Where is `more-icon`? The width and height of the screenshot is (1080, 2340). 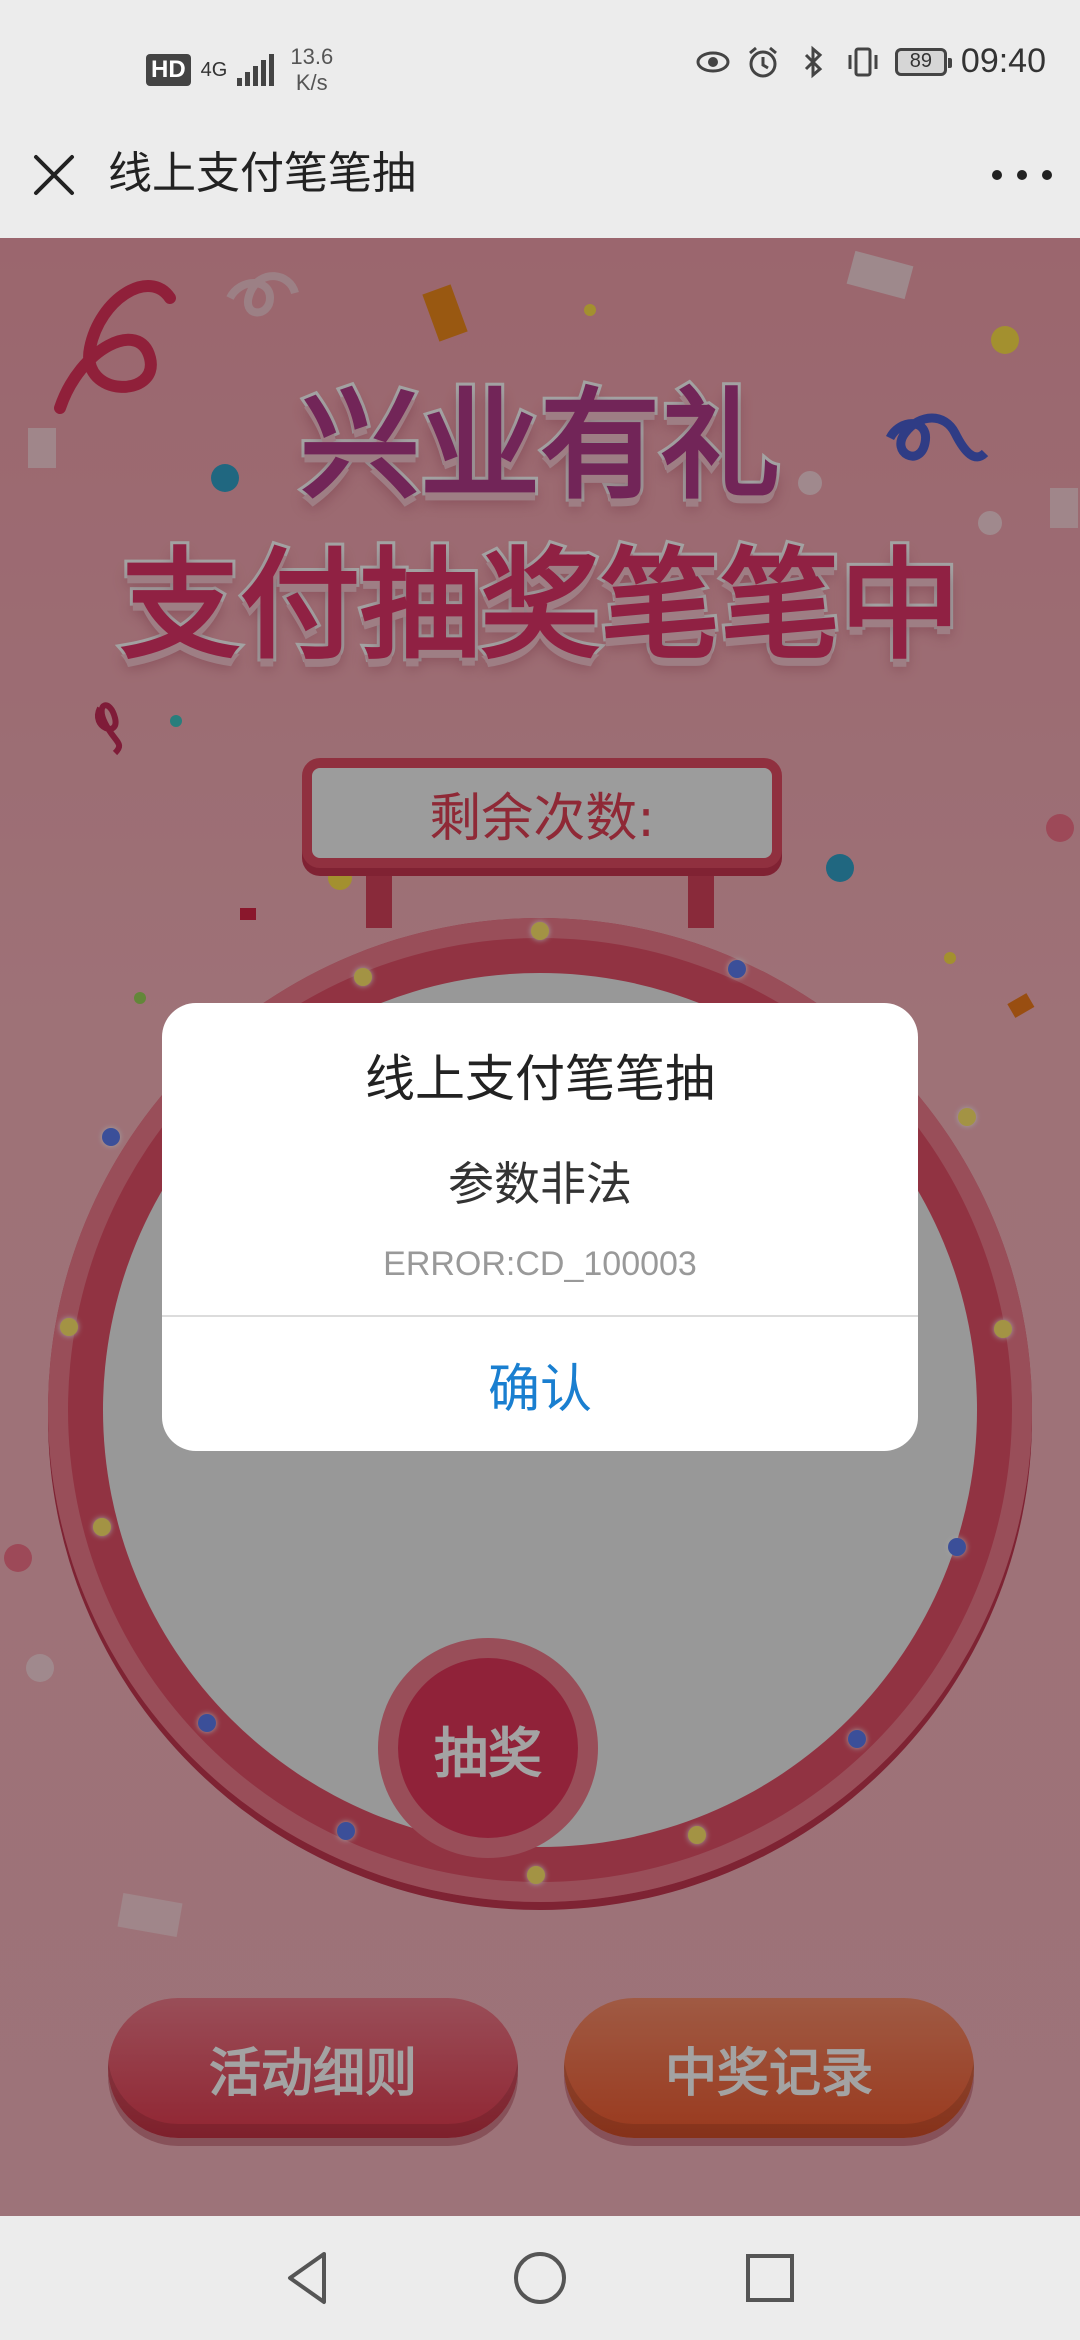 more-icon is located at coordinates (1022, 175).